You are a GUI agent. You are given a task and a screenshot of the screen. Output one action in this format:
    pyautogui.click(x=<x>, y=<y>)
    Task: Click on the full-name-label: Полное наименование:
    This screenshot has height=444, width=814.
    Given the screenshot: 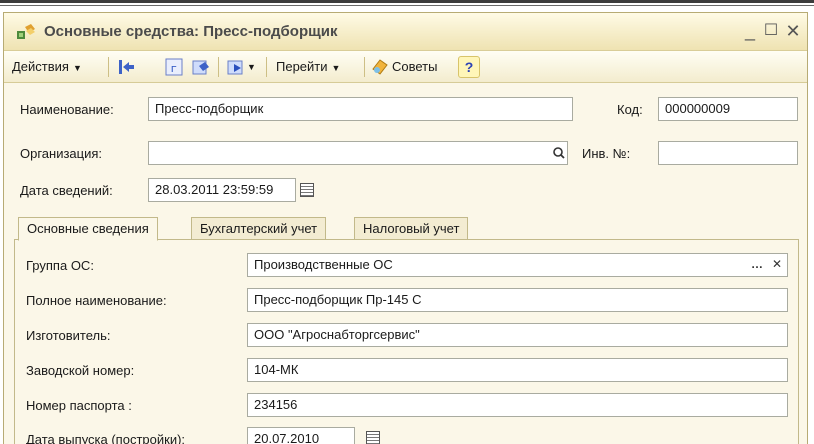 What is the action you would take?
    pyautogui.click(x=96, y=300)
    